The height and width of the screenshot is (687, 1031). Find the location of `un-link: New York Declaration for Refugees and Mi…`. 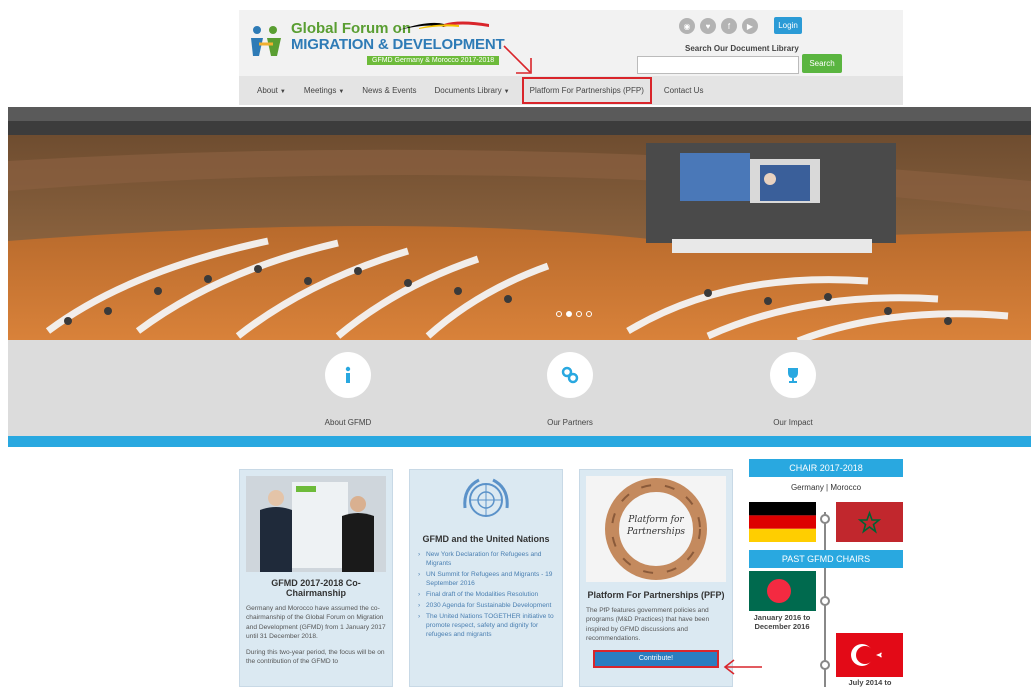

un-link: New York Declaration for Refugees and Mi… is located at coordinates (486, 559).